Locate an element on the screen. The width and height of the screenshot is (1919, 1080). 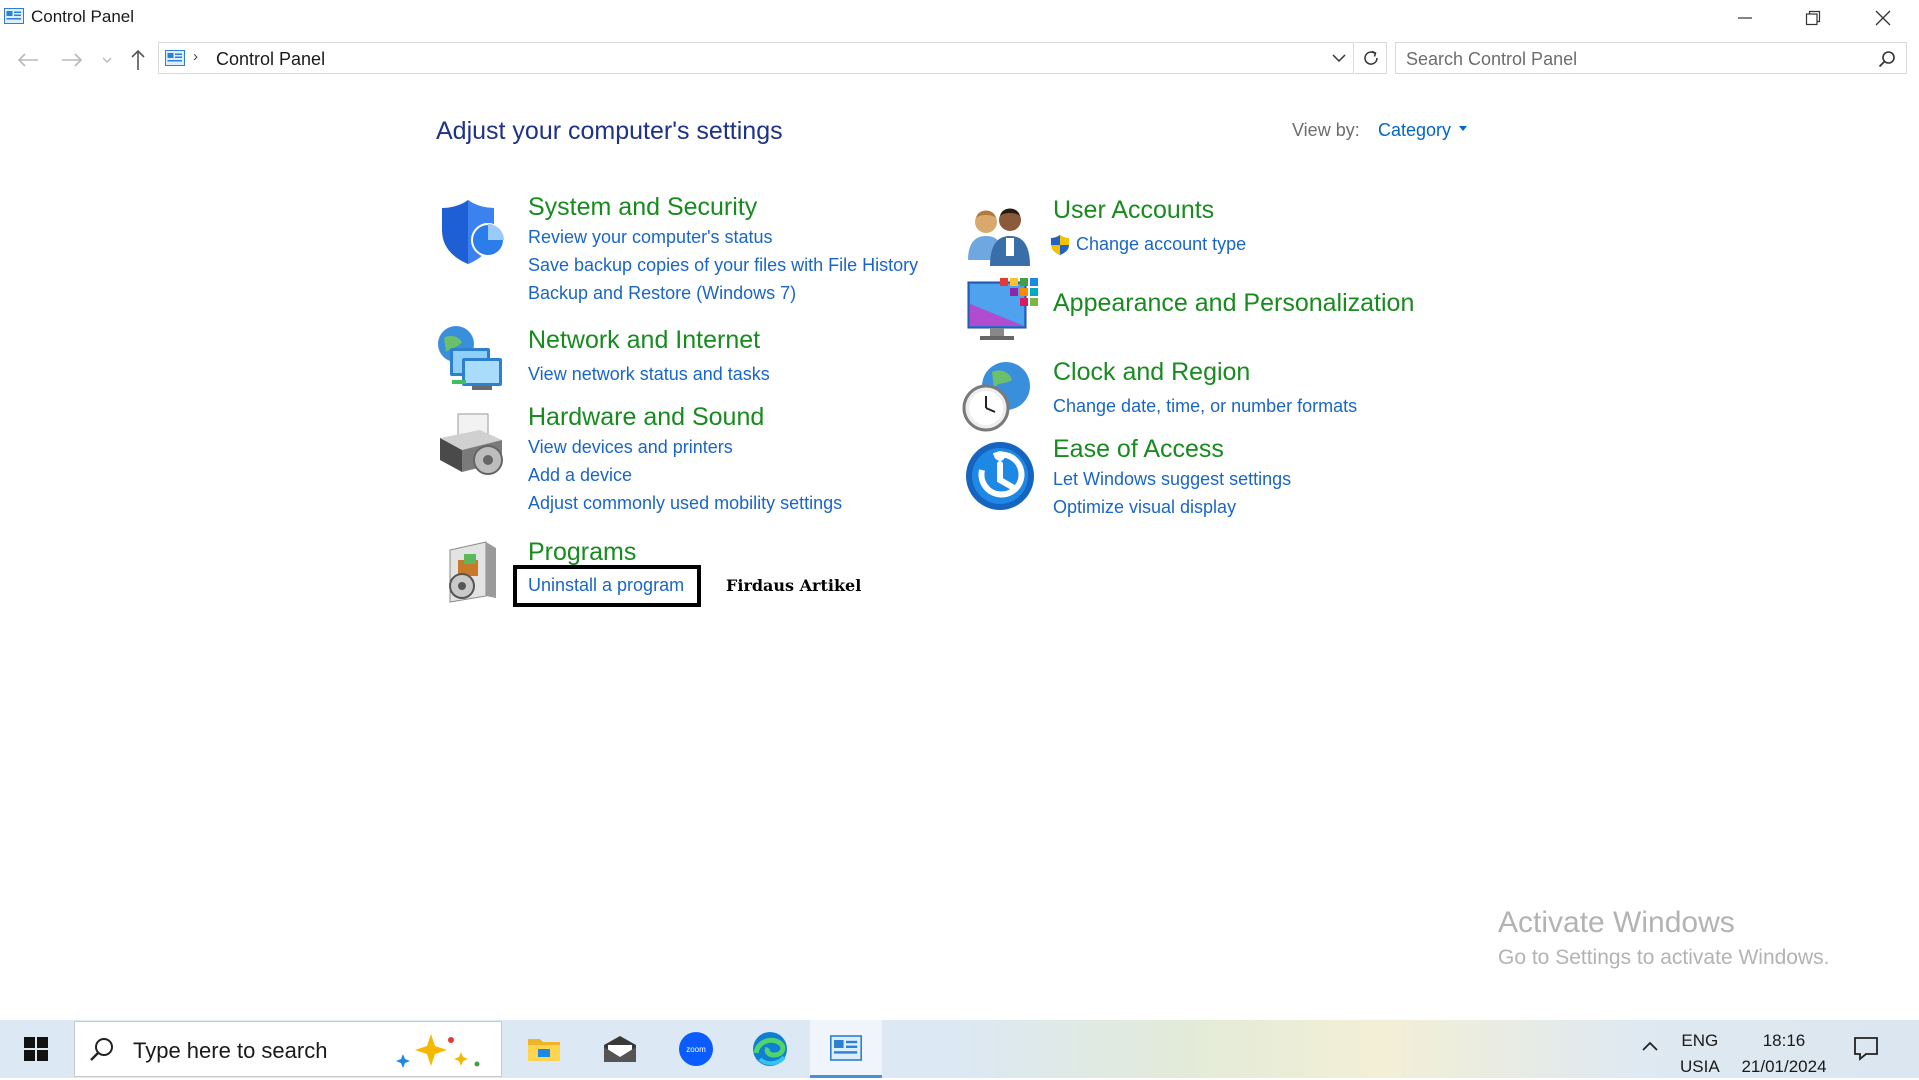
clock-date: 21/01/2024 is located at coordinates (1784, 1066).